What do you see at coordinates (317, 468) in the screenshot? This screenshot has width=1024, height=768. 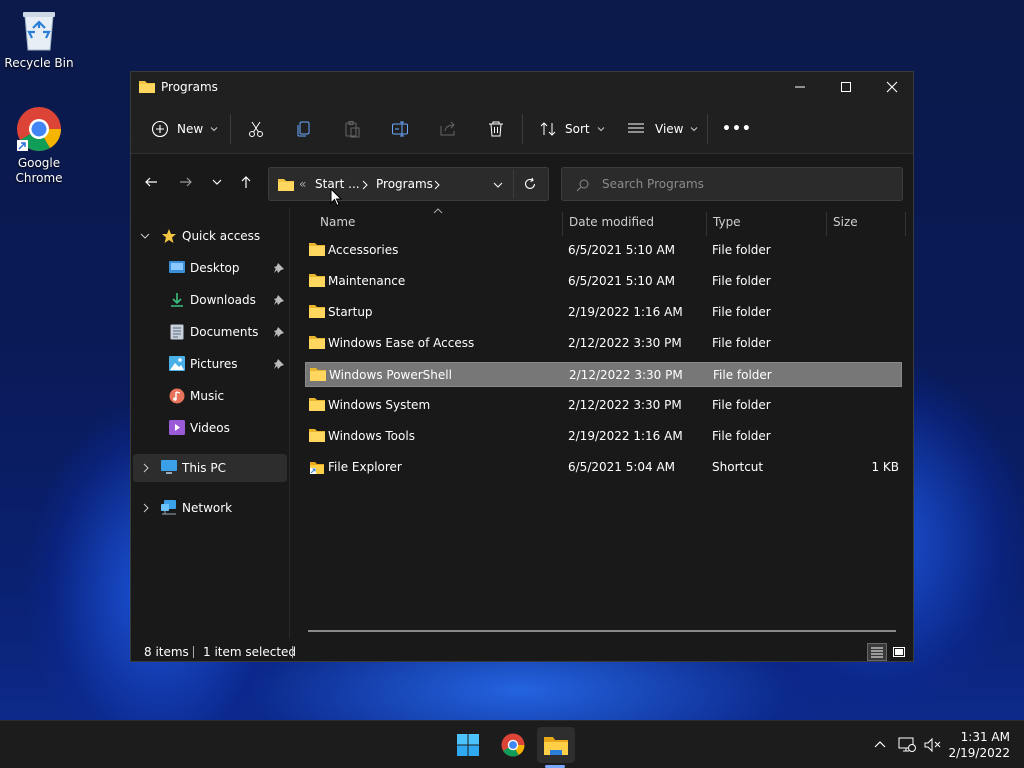 I see `shortcut-icon` at bounding box center [317, 468].